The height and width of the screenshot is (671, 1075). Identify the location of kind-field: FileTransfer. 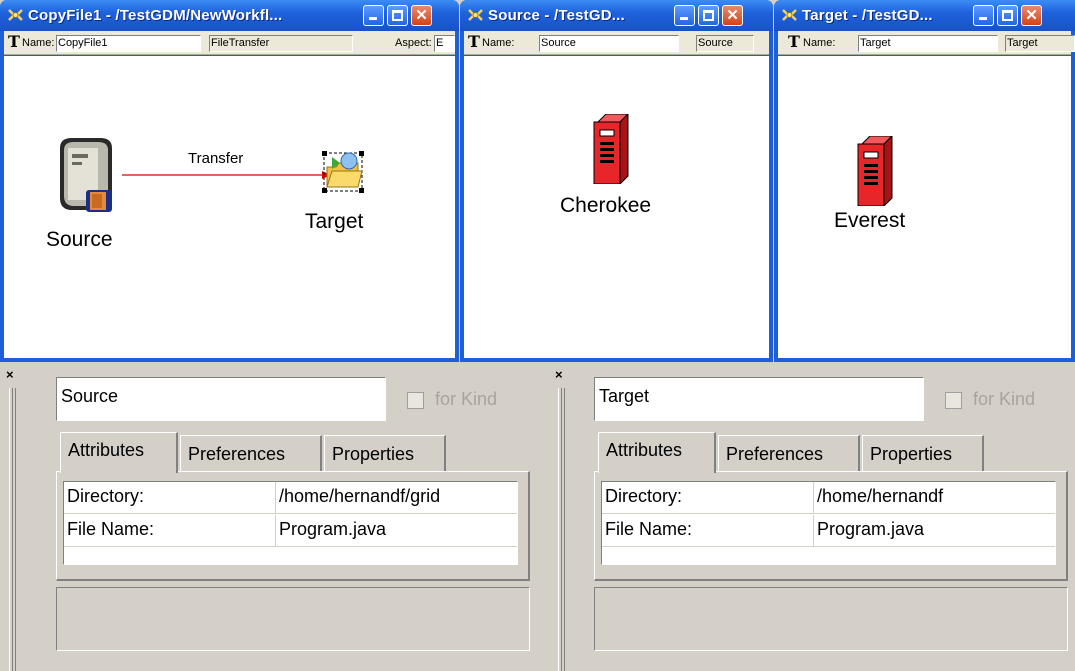
(281, 43).